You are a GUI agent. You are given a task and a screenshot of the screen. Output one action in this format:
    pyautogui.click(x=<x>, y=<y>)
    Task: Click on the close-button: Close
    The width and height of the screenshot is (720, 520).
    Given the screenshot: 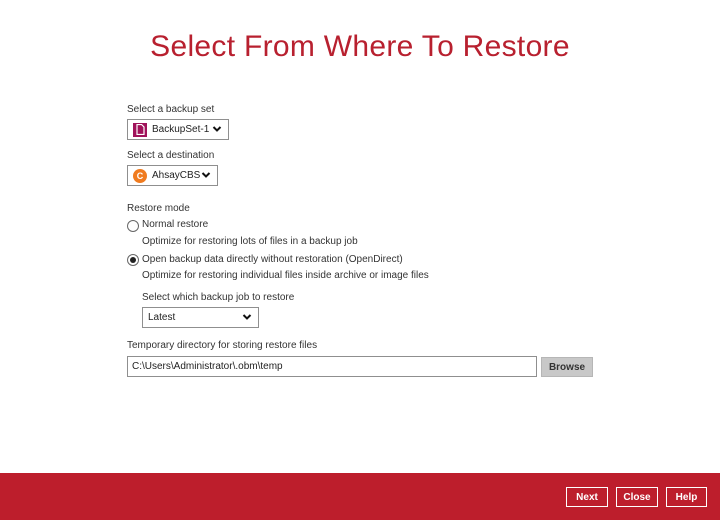 What is the action you would take?
    pyautogui.click(x=637, y=497)
    